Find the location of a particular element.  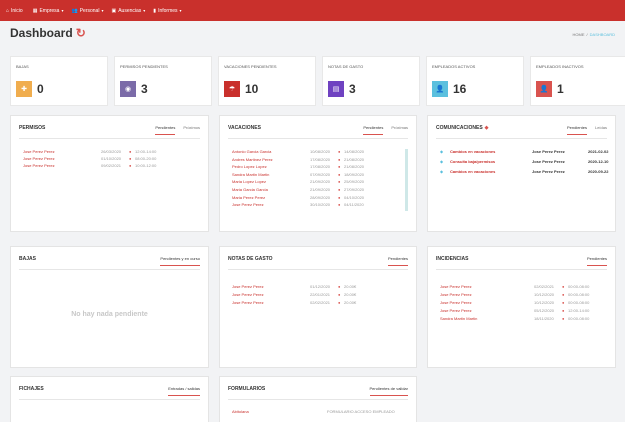

detail-value: 27/09/2020 is located at coordinates (354, 189).